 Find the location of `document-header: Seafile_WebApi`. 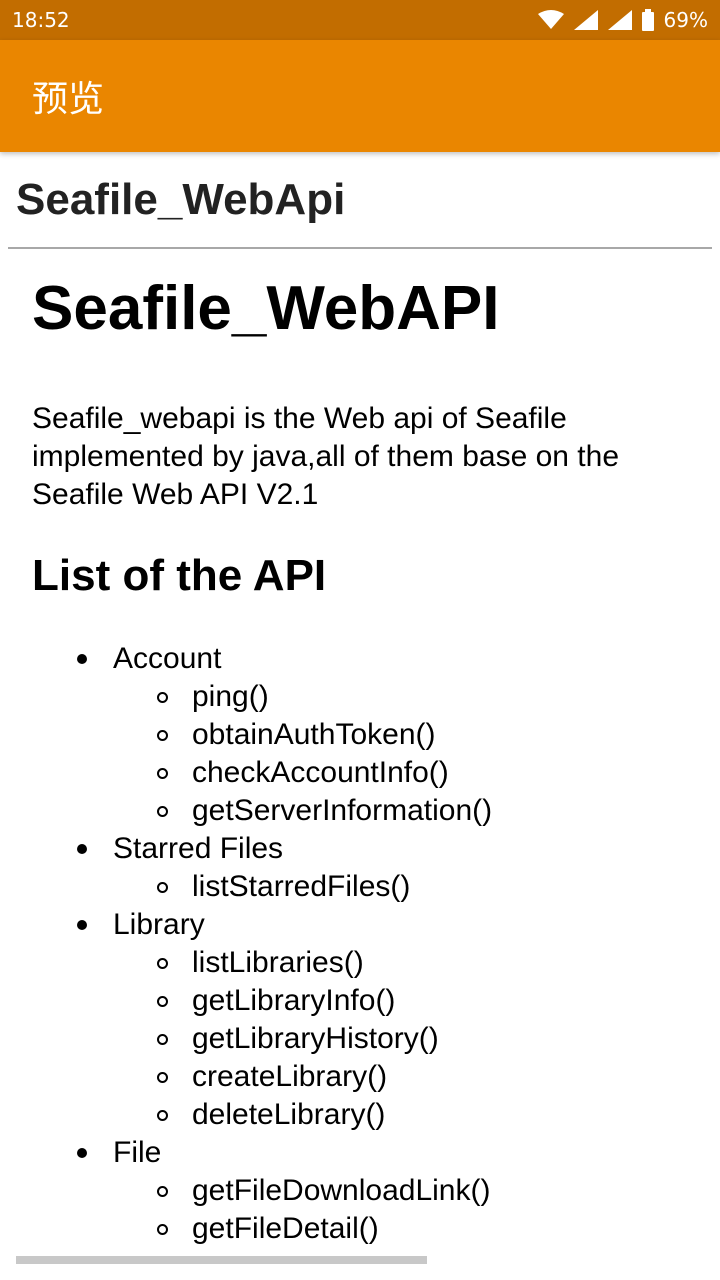

document-header: Seafile_WebApi is located at coordinates (360, 200).